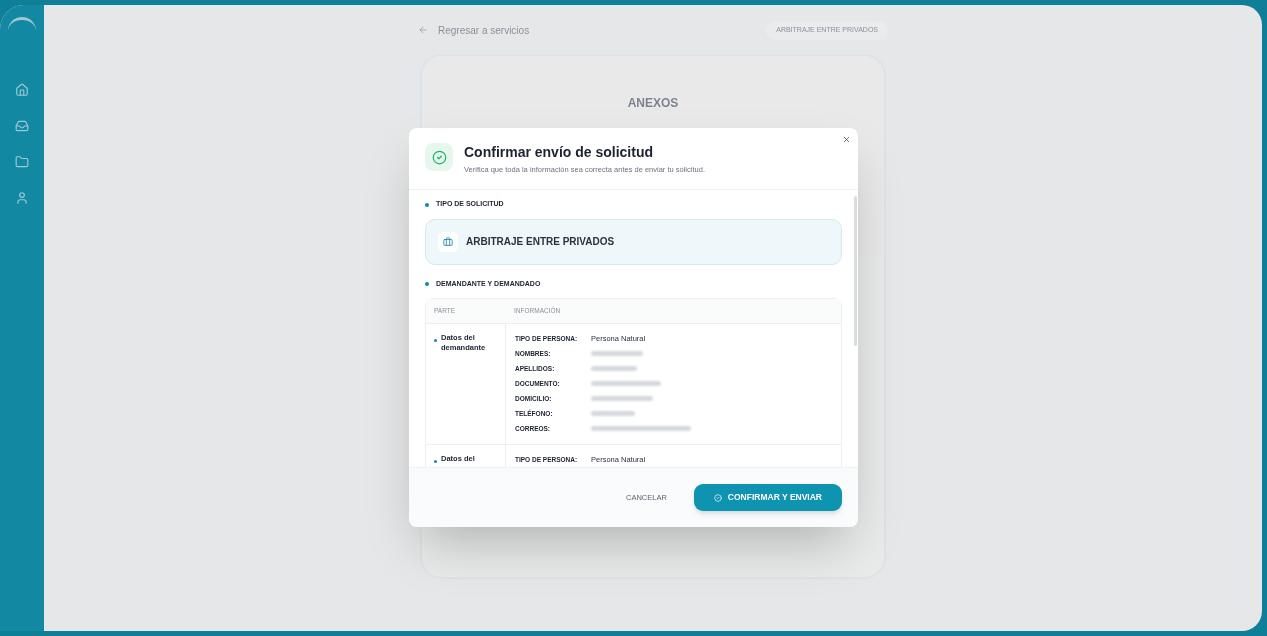  Describe the element at coordinates (559, 152) in the screenshot. I see `dialog-title: Confirmar envío de solicitud` at that location.